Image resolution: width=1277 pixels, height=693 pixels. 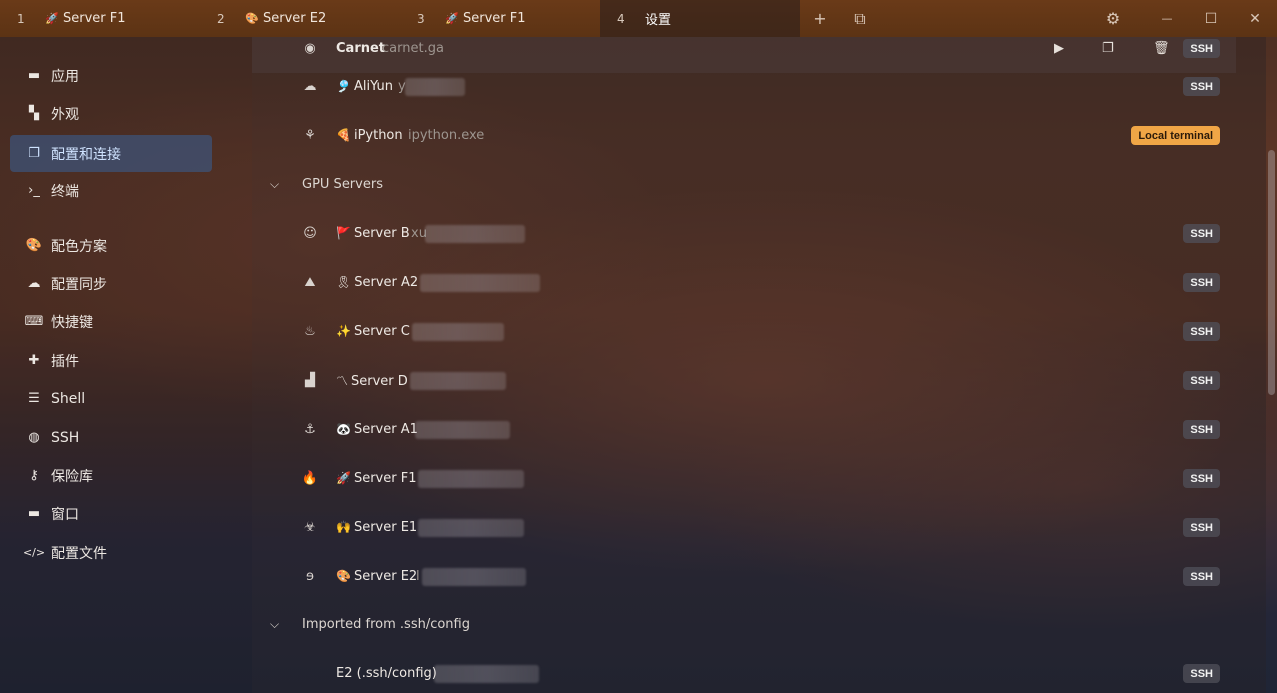 What do you see at coordinates (79, 553) in the screenshot?
I see `sidebar-item-label: 配置文件` at bounding box center [79, 553].